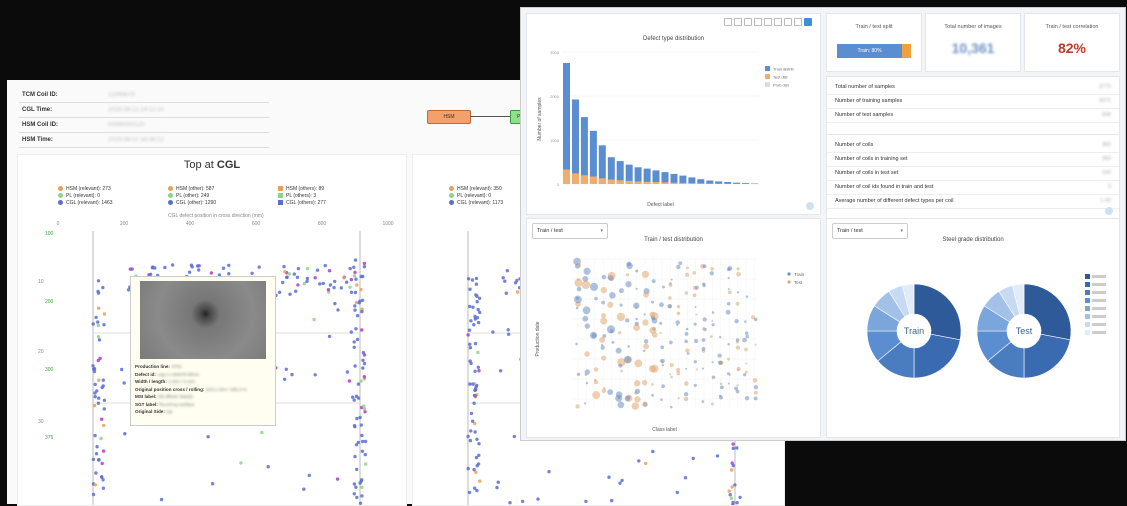 The height and width of the screenshot is (506, 1127). I want to click on help-icon, so click(810, 206).